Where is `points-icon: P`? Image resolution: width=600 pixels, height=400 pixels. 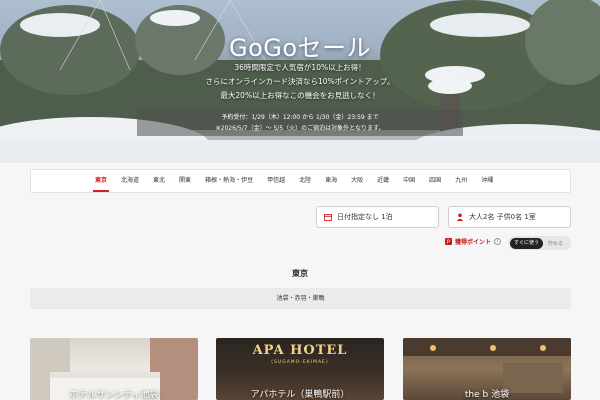
points-icon: P is located at coordinates (448, 241).